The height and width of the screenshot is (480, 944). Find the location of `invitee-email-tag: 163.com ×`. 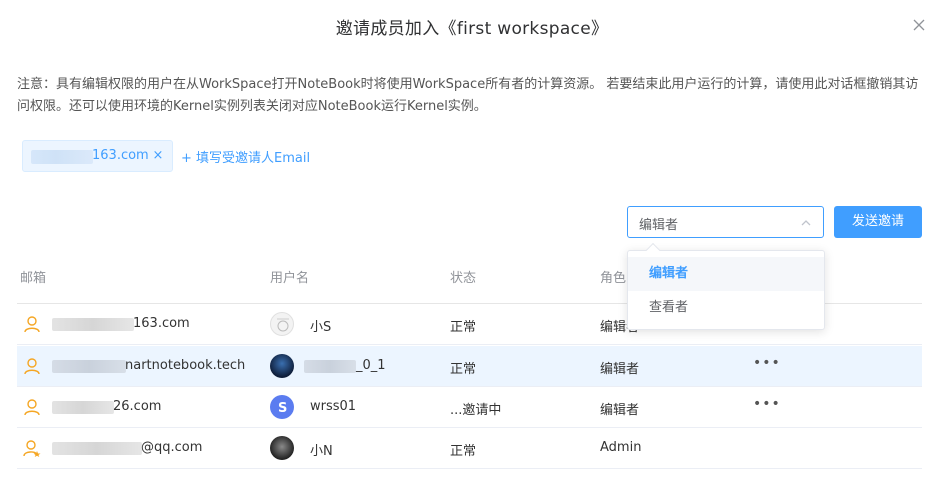

invitee-email-tag: 163.com × is located at coordinates (97, 156).